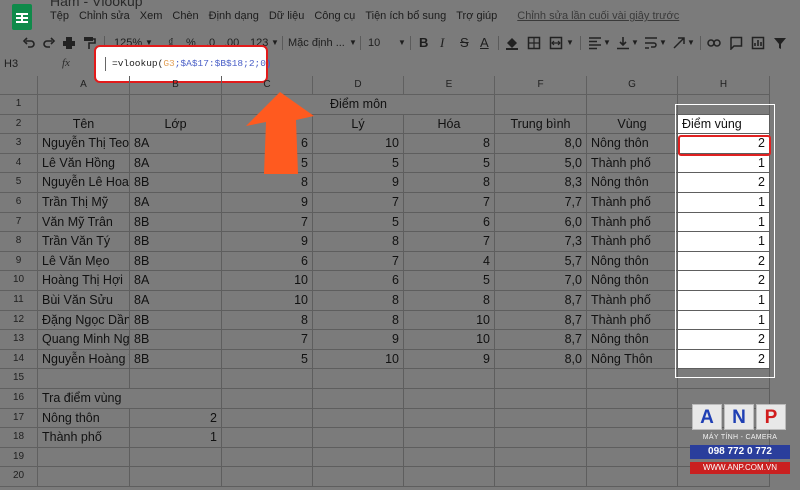 The image size is (800, 490). Describe the element at coordinates (267, 438) in the screenshot. I see `cell-c18` at that location.